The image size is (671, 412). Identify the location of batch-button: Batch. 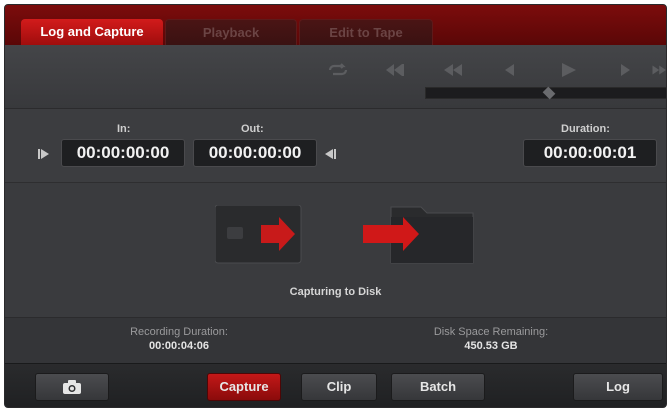
(438, 387).